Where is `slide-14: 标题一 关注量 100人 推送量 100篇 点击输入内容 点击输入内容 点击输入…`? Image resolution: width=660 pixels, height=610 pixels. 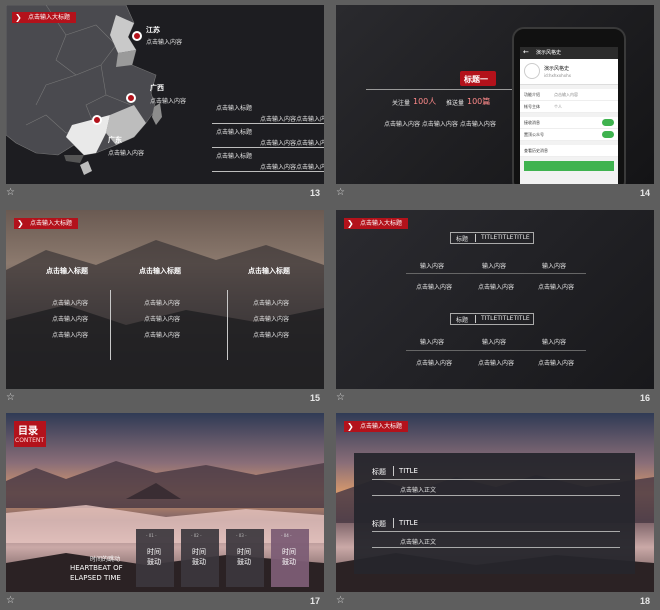
slide-14: 标题一 关注量 100人 推送量 100篇 点击输入内容 点击输入内容 点击输入… is located at coordinates (495, 94).